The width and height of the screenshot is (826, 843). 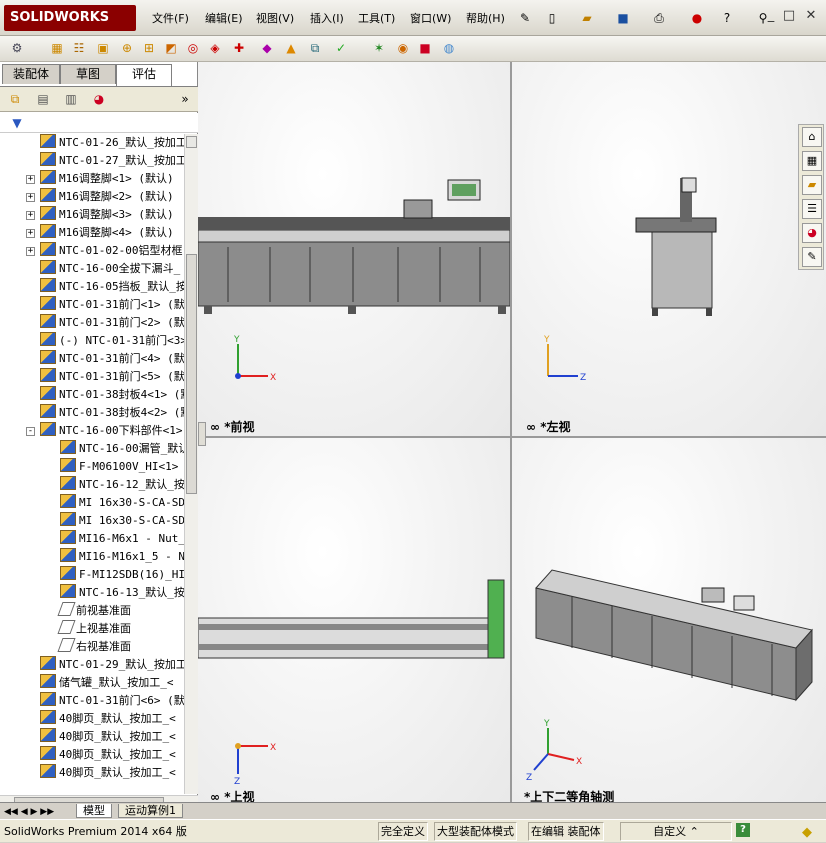 What do you see at coordinates (315, 48) in the screenshot?
I see `instant3d-icon: ⧉` at bounding box center [315, 48].